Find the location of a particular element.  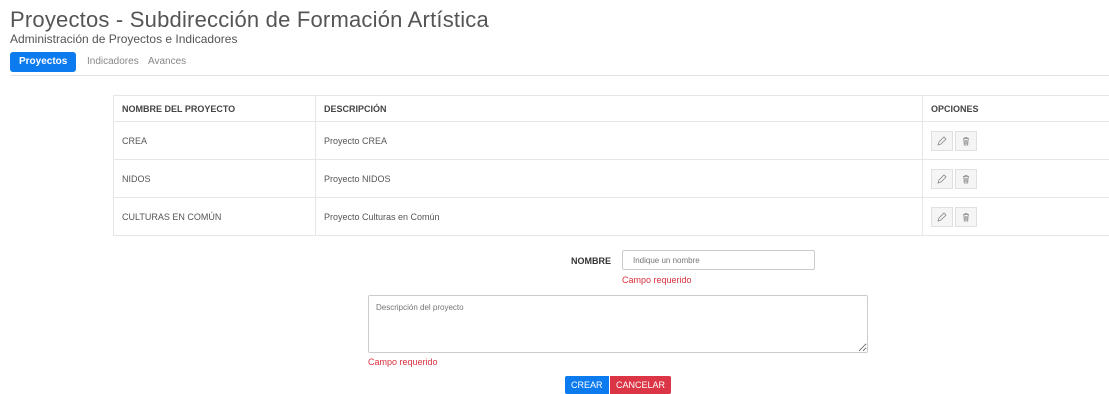

name-label: NOMBRE is located at coordinates (591, 261).